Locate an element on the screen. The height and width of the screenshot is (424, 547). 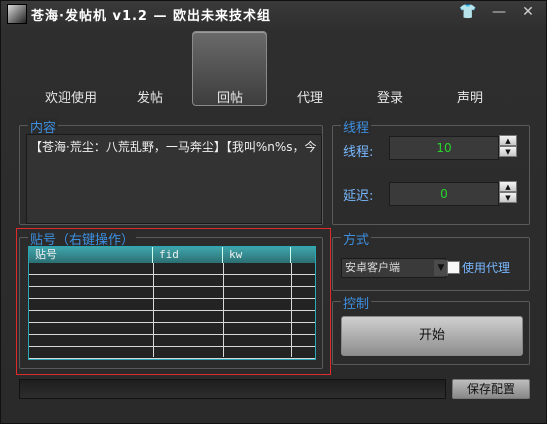
delay-input: 0 is located at coordinates (444, 194).